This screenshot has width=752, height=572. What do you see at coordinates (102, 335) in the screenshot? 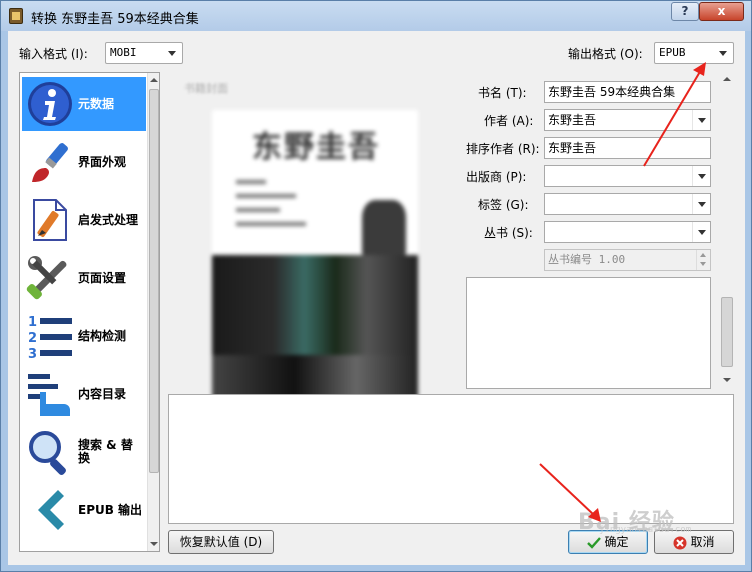
I see `sidebar-item-label: 结构检测` at bounding box center [102, 335].